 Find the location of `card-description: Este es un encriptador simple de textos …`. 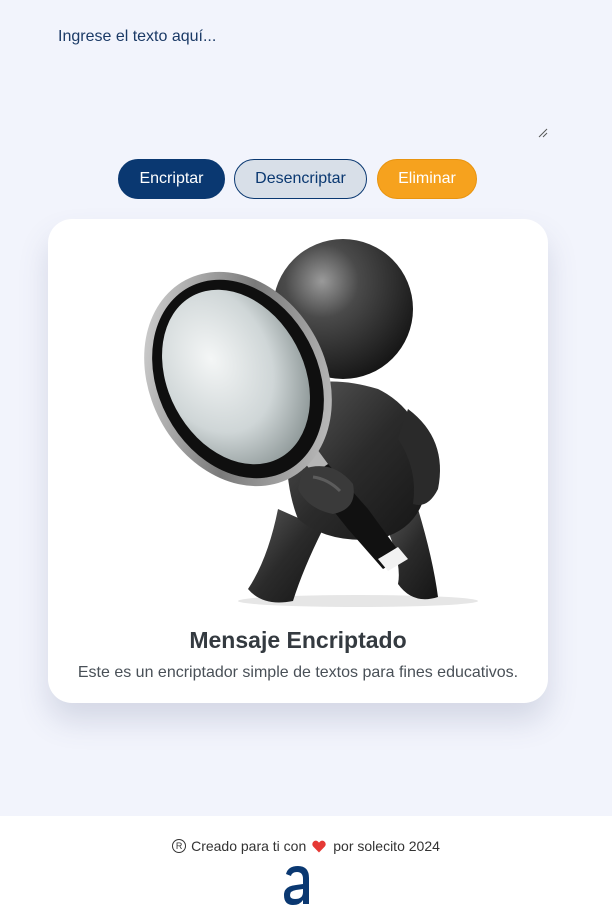

card-description: Este es un encriptador simple de textos … is located at coordinates (298, 672).